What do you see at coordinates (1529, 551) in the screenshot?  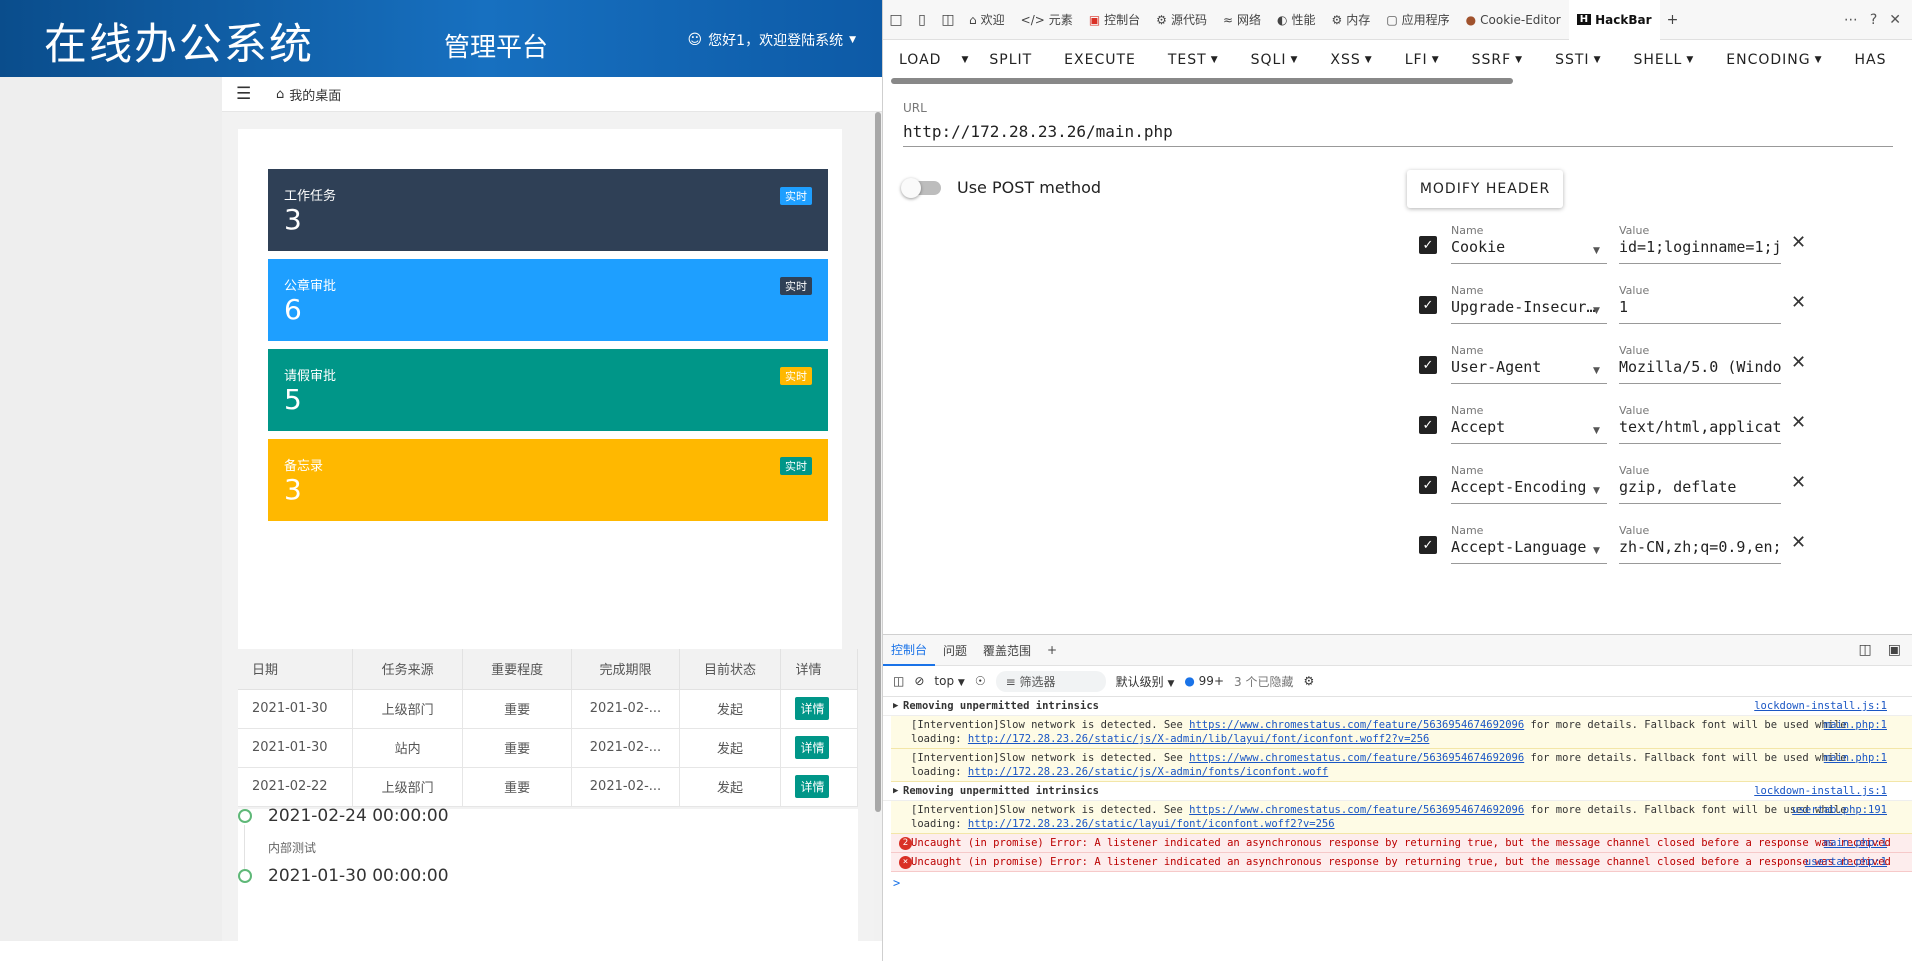 I see `header-name-select: Accept-Language` at bounding box center [1529, 551].